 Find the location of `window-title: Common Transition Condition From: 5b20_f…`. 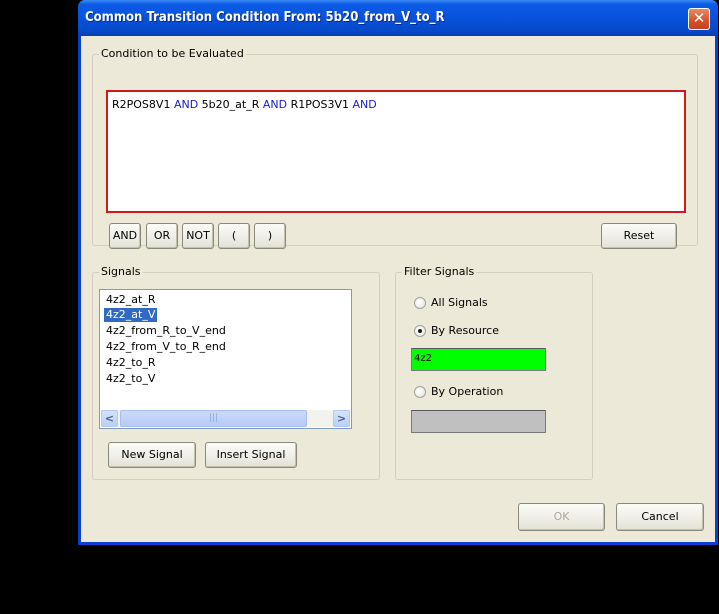

window-title: Common Transition Condition From: 5b20_f… is located at coordinates (265, 17).